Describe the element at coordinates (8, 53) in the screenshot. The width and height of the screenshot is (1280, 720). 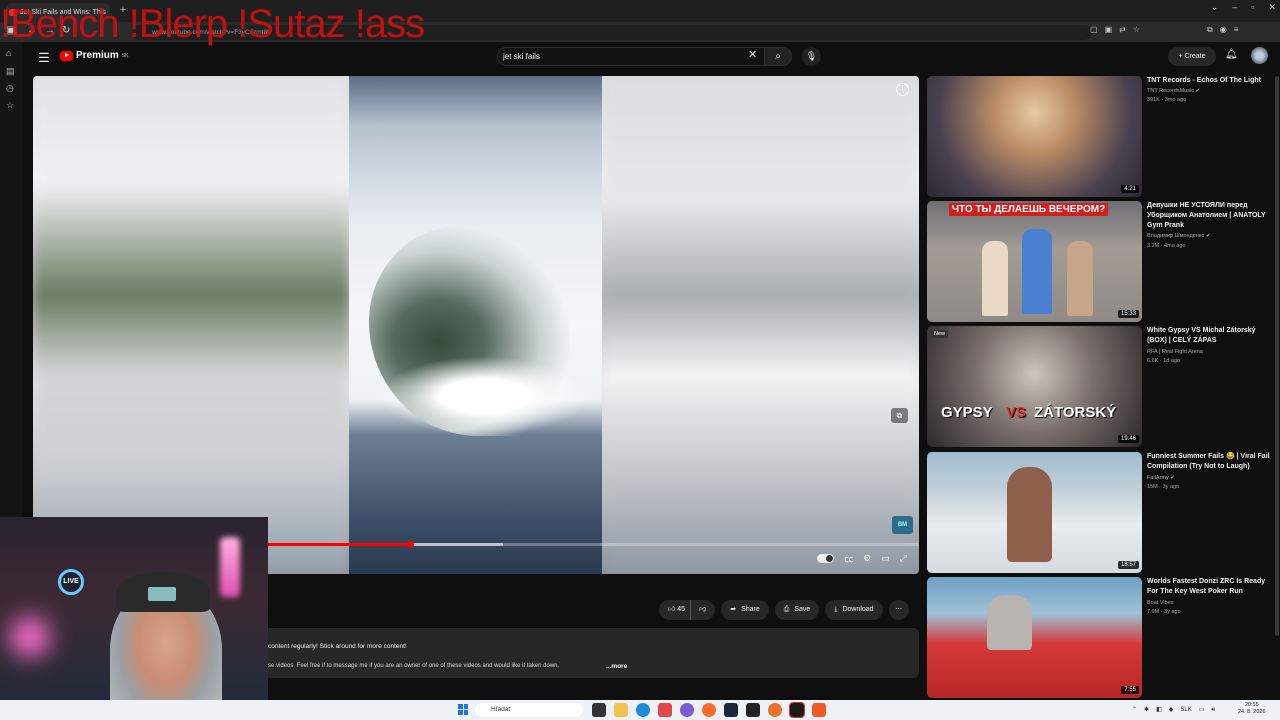
I see `rail-home-icon: ⌂` at that location.